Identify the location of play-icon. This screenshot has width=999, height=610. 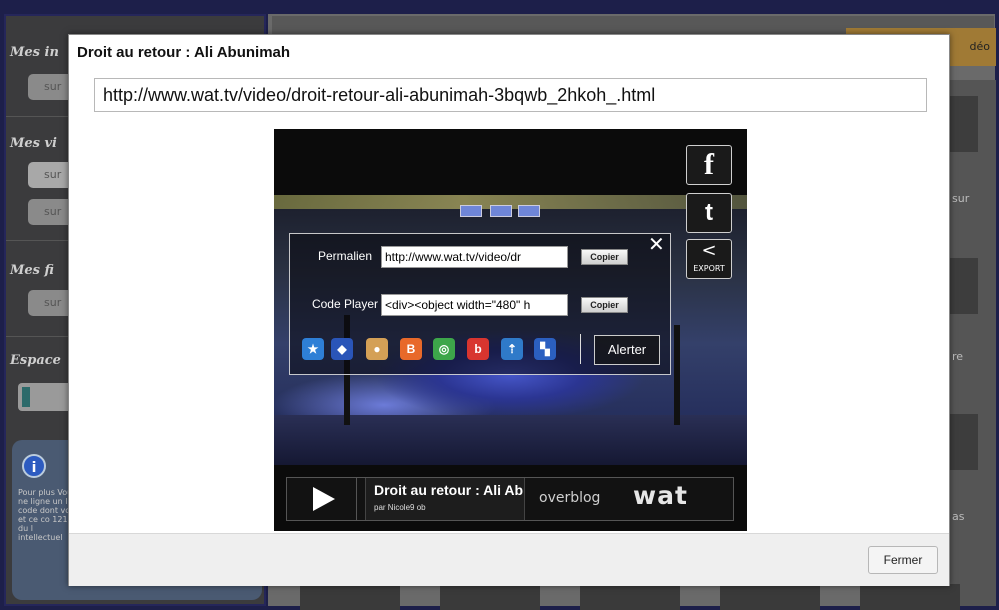
(324, 499).